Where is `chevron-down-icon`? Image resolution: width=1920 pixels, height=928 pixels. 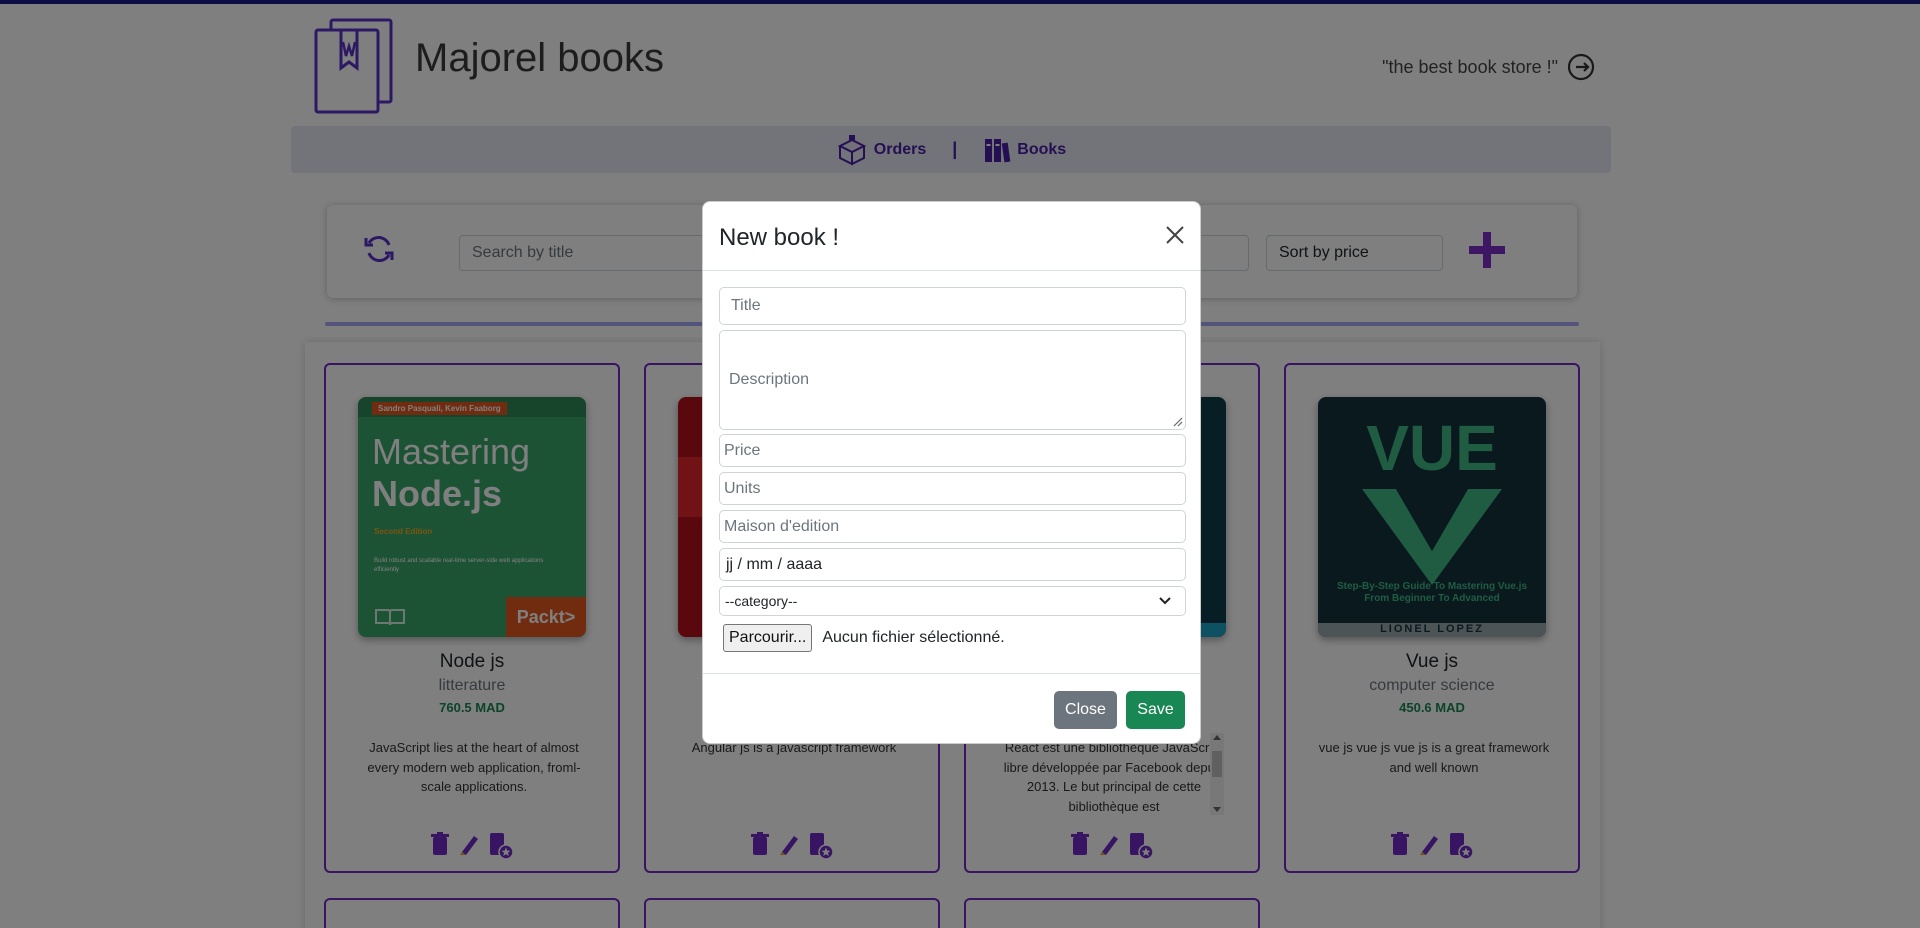 chevron-down-icon is located at coordinates (1165, 601).